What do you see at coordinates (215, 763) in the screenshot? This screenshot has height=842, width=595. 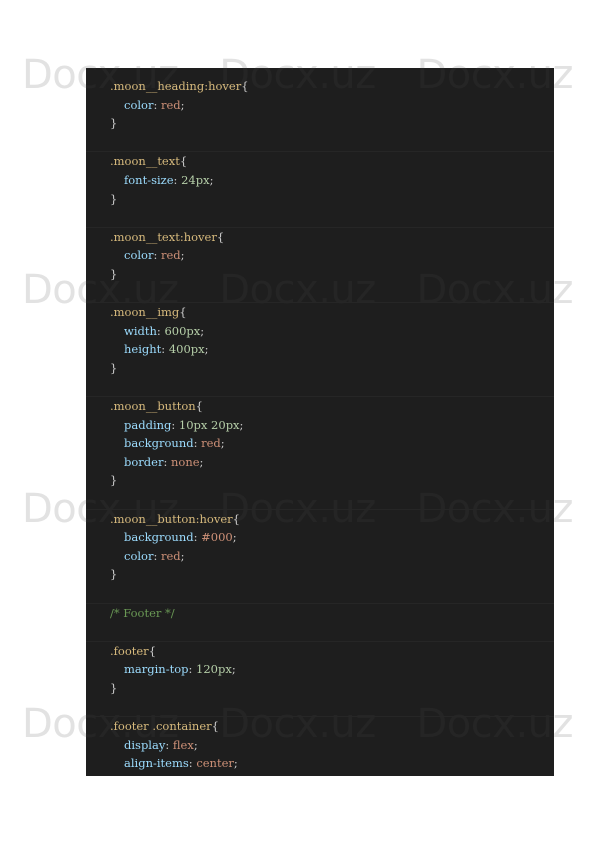 I see `code-token-str: center` at bounding box center [215, 763].